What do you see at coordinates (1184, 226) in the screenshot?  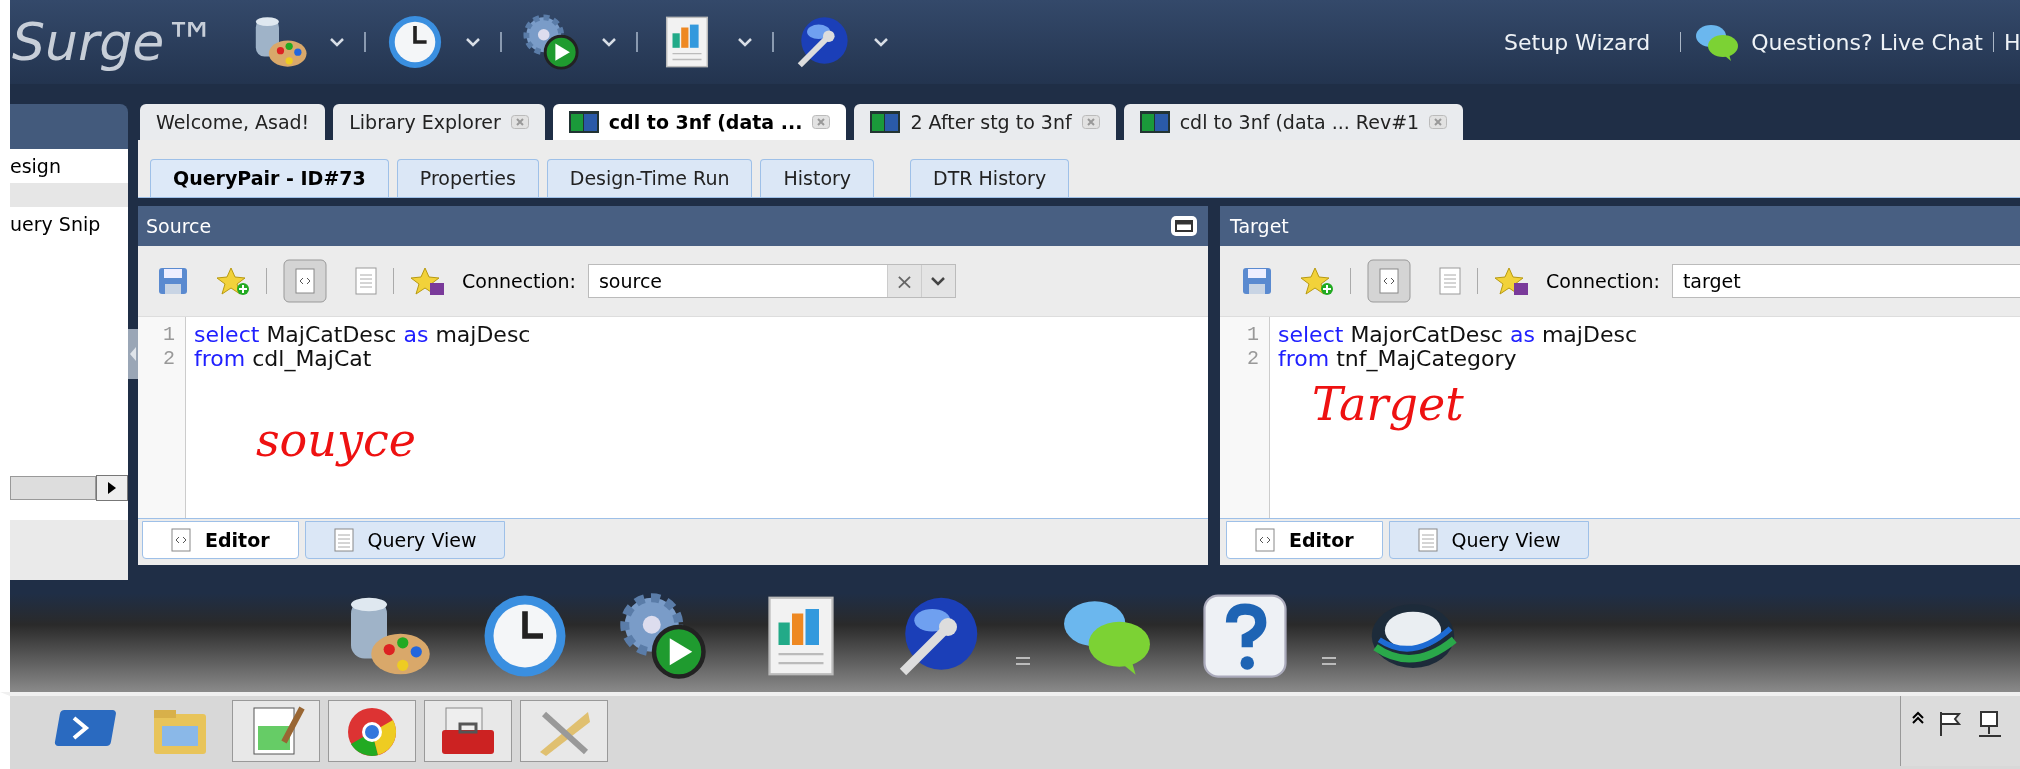 I see `maximize-icon` at bounding box center [1184, 226].